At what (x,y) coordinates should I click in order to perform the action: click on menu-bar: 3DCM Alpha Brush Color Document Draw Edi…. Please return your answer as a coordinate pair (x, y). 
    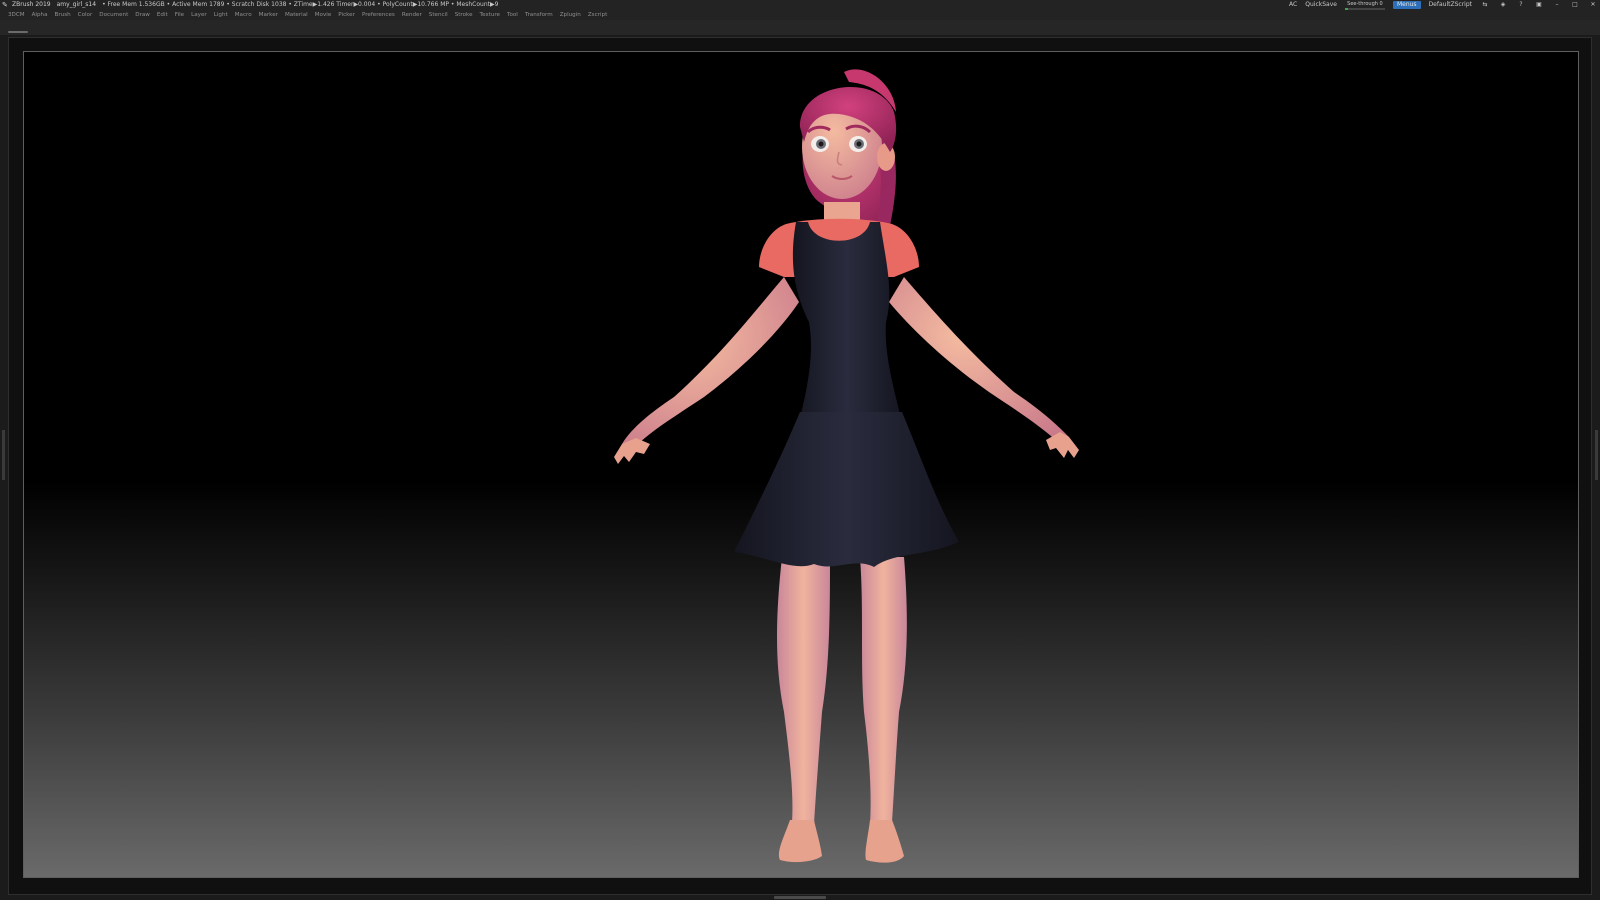
    Looking at the image, I should click on (800, 15).